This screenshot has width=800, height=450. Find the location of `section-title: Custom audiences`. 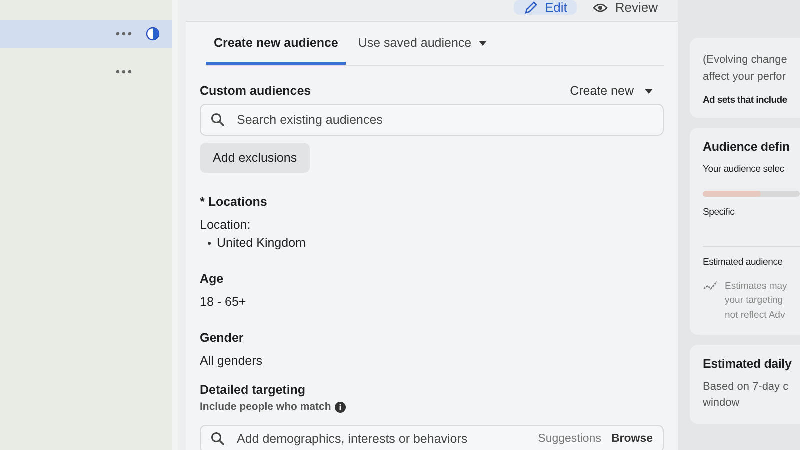

section-title: Custom audiences is located at coordinates (256, 91).